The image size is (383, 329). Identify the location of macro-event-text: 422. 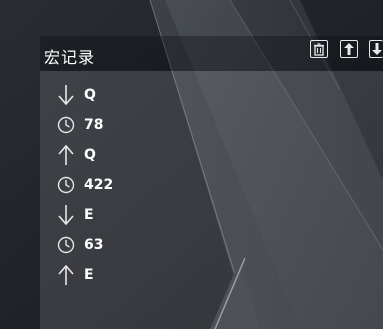
(99, 185).